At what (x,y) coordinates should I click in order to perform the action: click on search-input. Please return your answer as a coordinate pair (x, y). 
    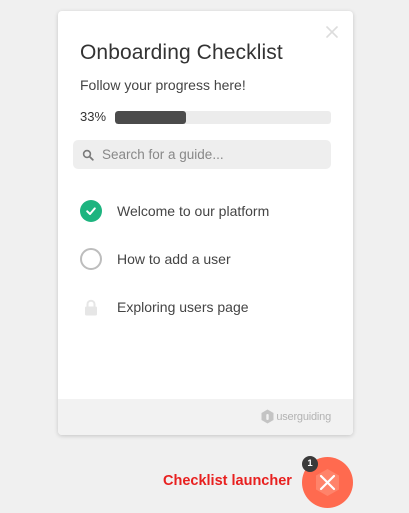
    Looking at the image, I should click on (212, 154).